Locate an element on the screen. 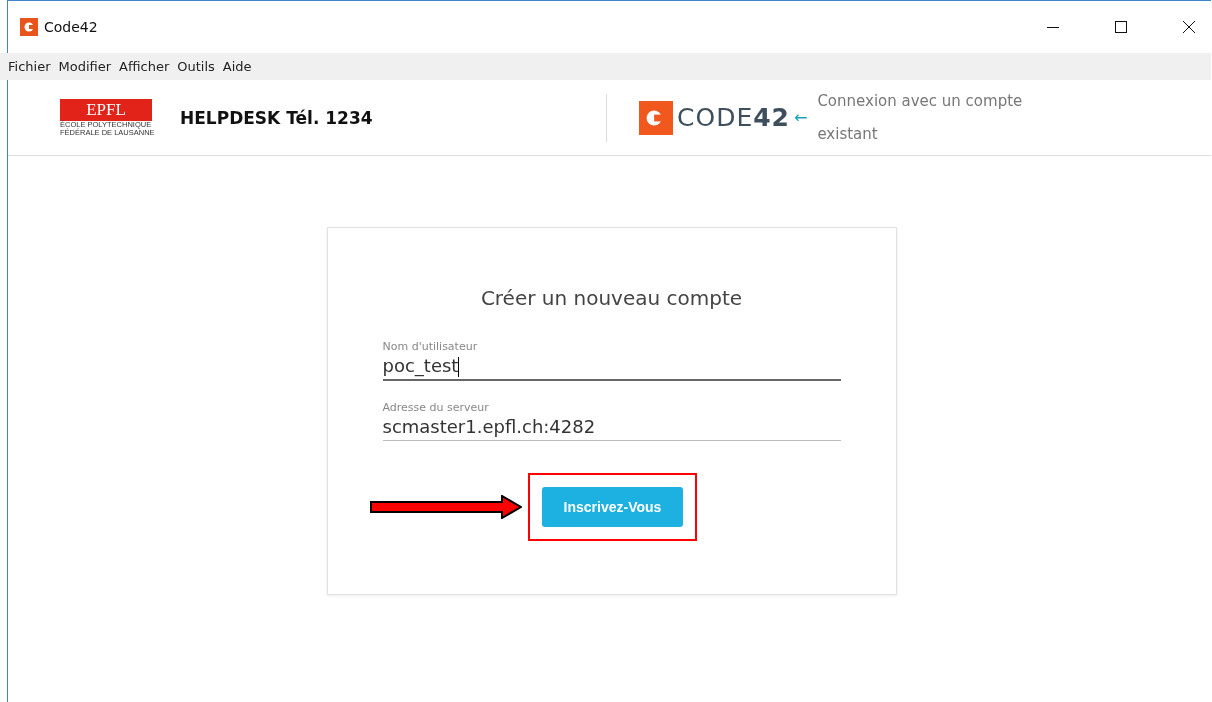  helpdesk-phone: HELPDESK Tél. 1234 is located at coordinates (277, 117).